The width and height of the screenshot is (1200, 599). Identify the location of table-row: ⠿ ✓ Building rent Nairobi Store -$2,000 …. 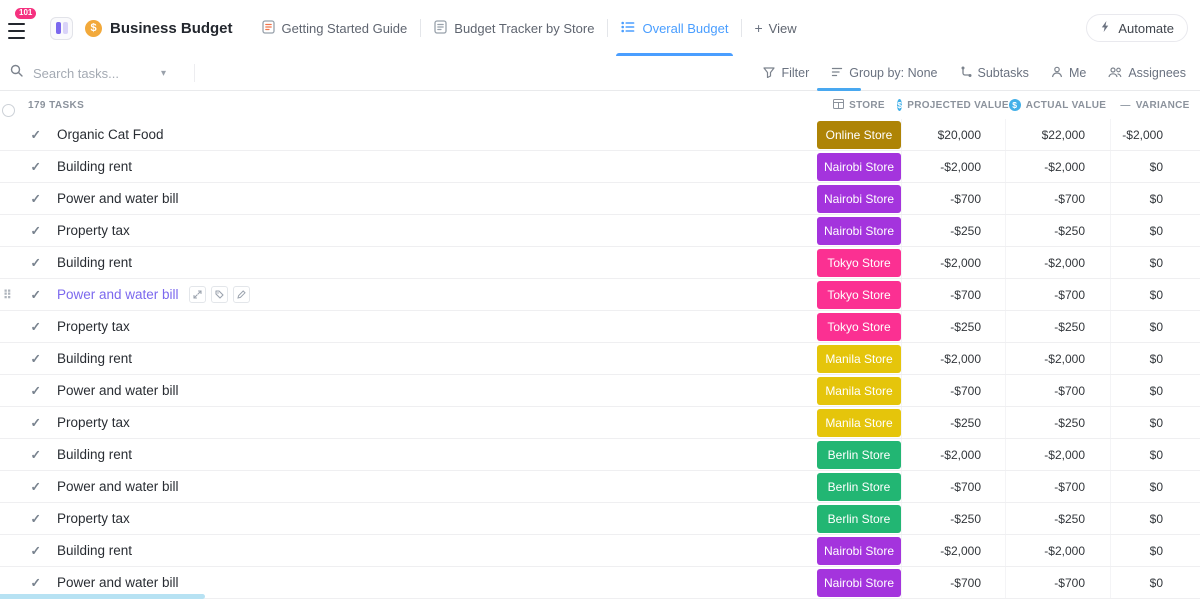
(600, 551).